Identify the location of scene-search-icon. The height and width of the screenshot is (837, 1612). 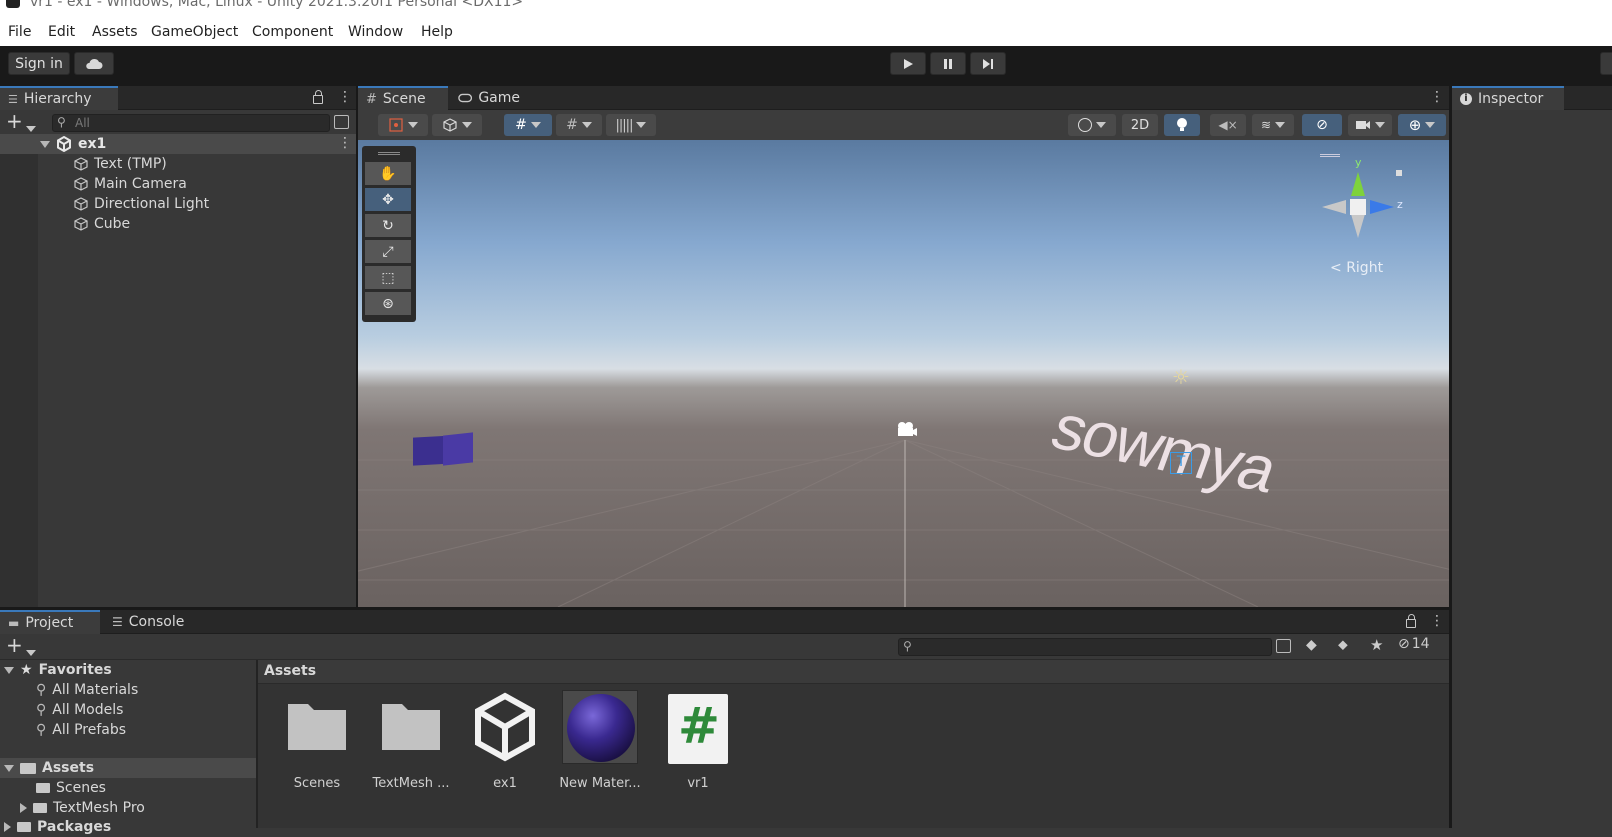
(341, 122).